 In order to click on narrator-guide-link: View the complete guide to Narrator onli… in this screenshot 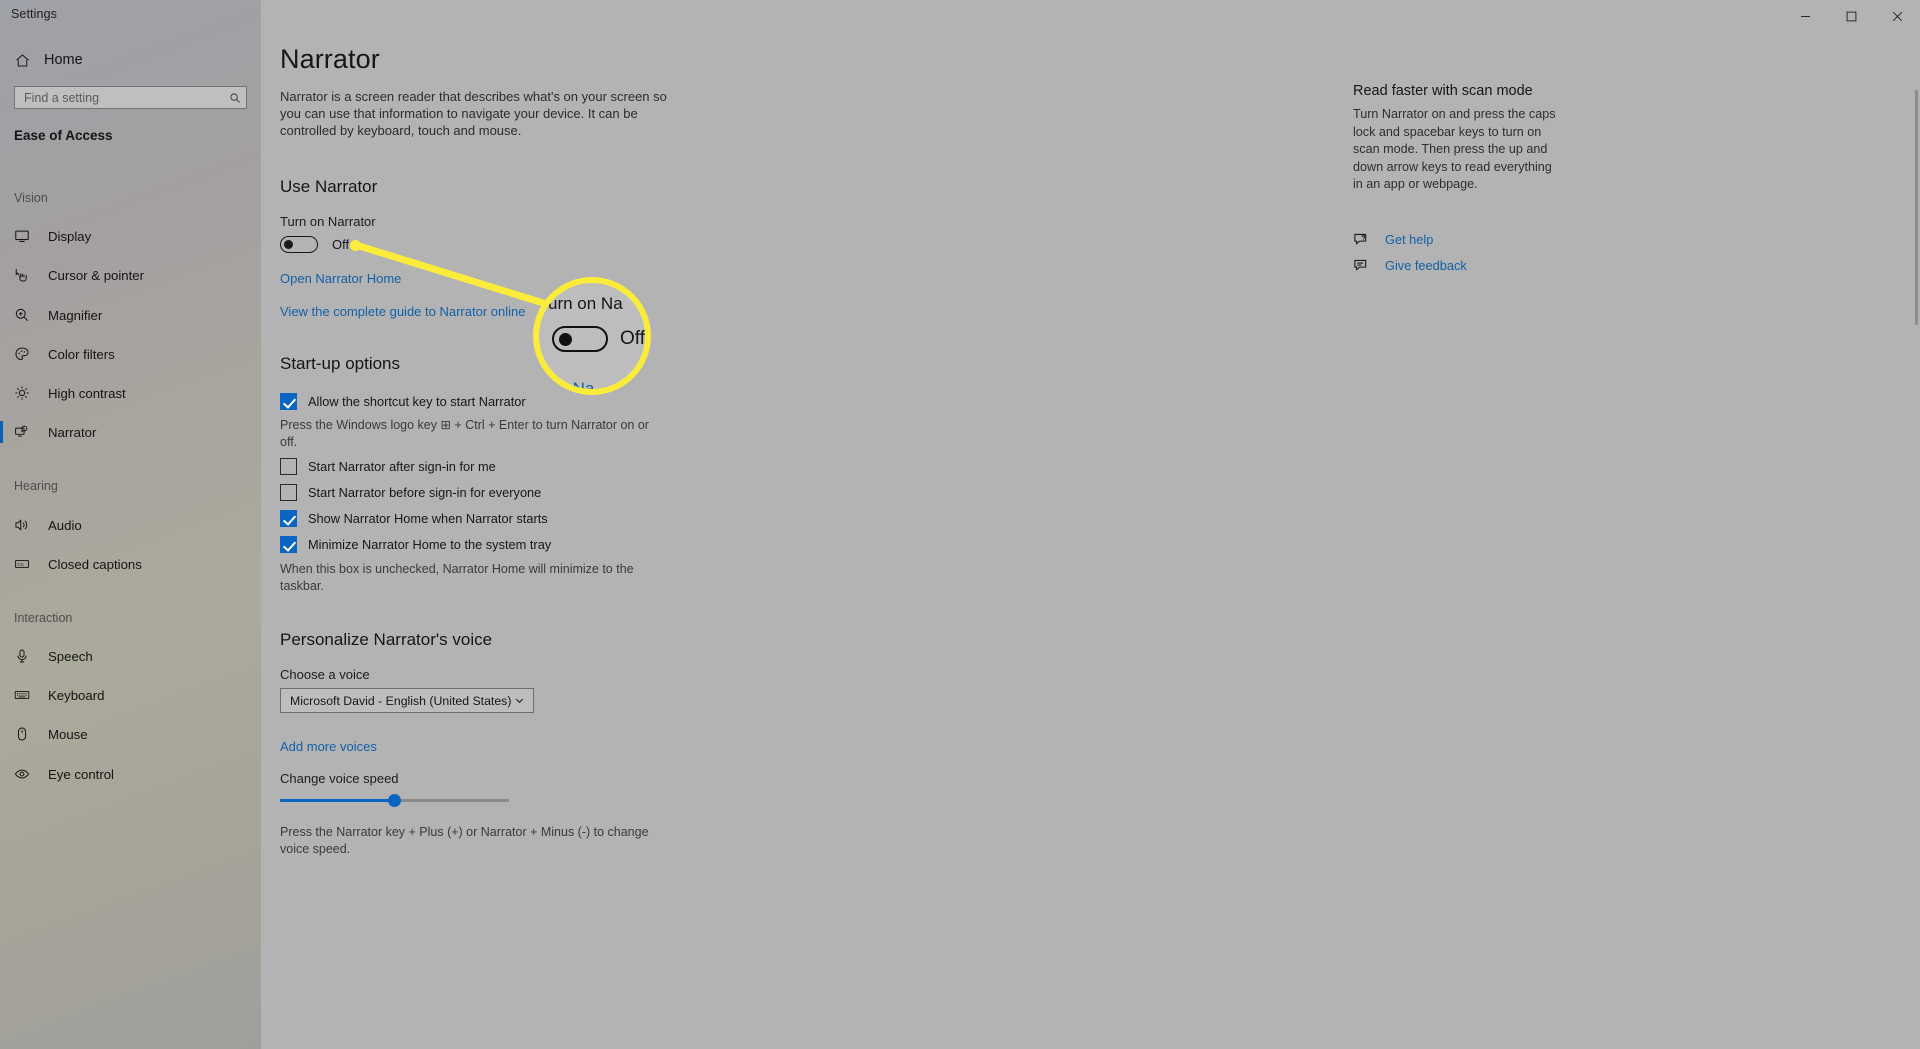, I will do `click(402, 311)`.